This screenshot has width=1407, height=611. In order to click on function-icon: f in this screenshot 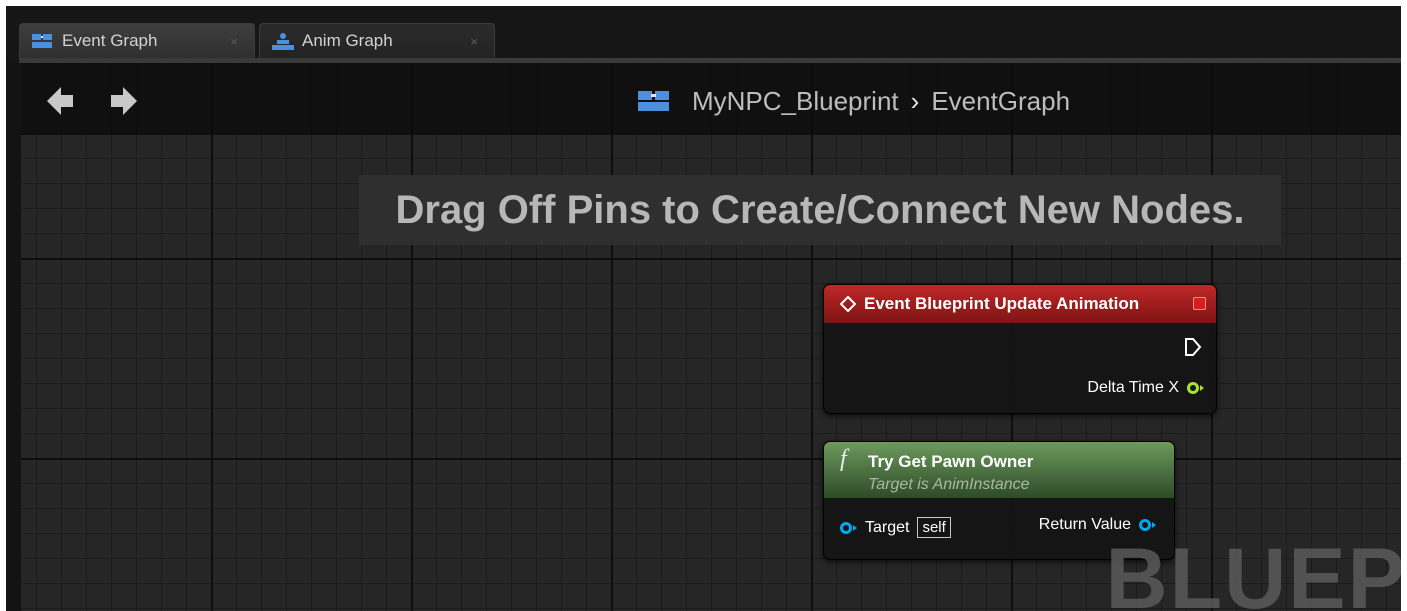, I will do `click(843, 459)`.